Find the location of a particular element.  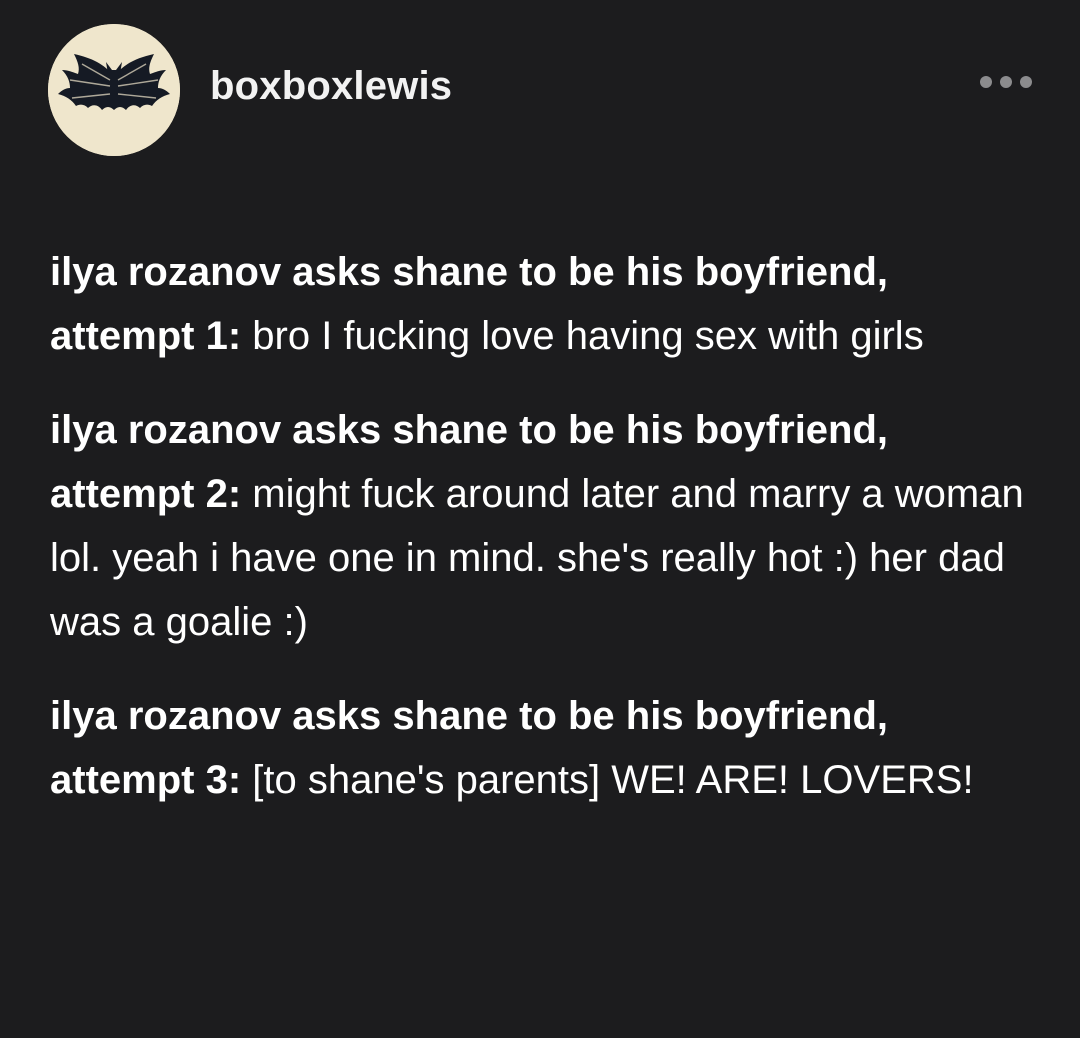

paragraph-text: bro I fucking love having sex with girls is located at coordinates (588, 336).